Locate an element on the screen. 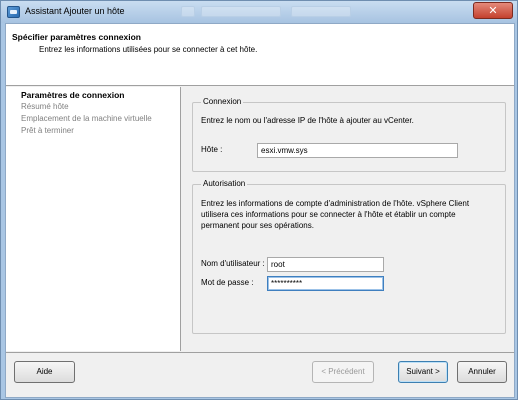 This screenshot has width=518, height=400. close-button: ✕ is located at coordinates (493, 10).